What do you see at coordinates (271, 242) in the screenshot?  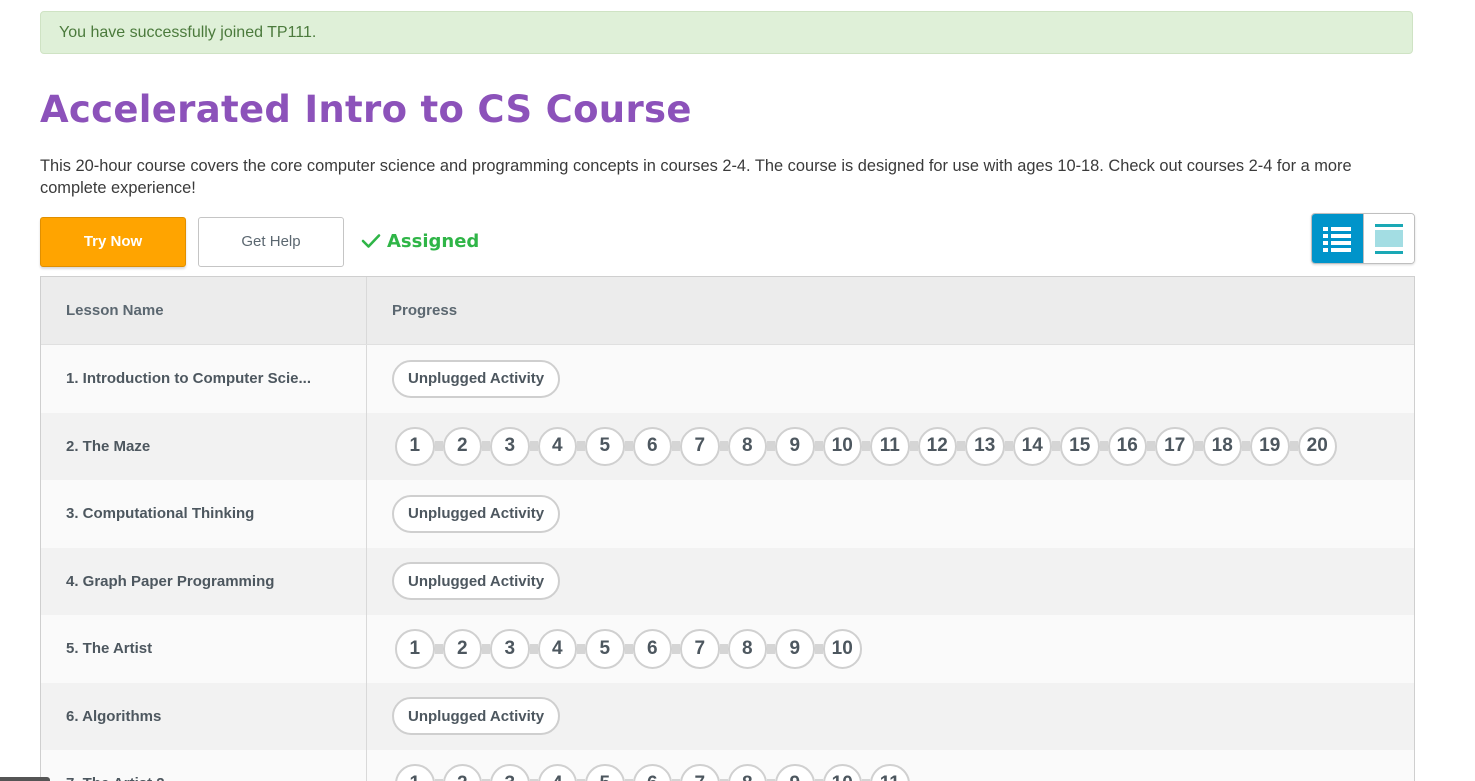 I see `get-help-button: Get Help` at bounding box center [271, 242].